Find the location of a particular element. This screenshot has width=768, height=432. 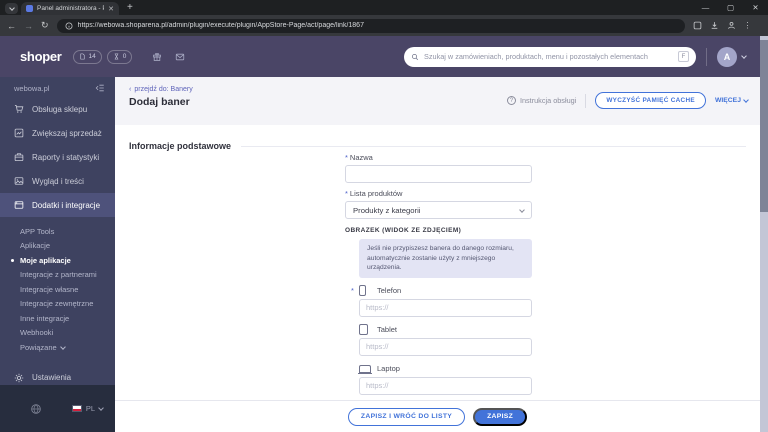

mail-icon is located at coordinates (180, 57).